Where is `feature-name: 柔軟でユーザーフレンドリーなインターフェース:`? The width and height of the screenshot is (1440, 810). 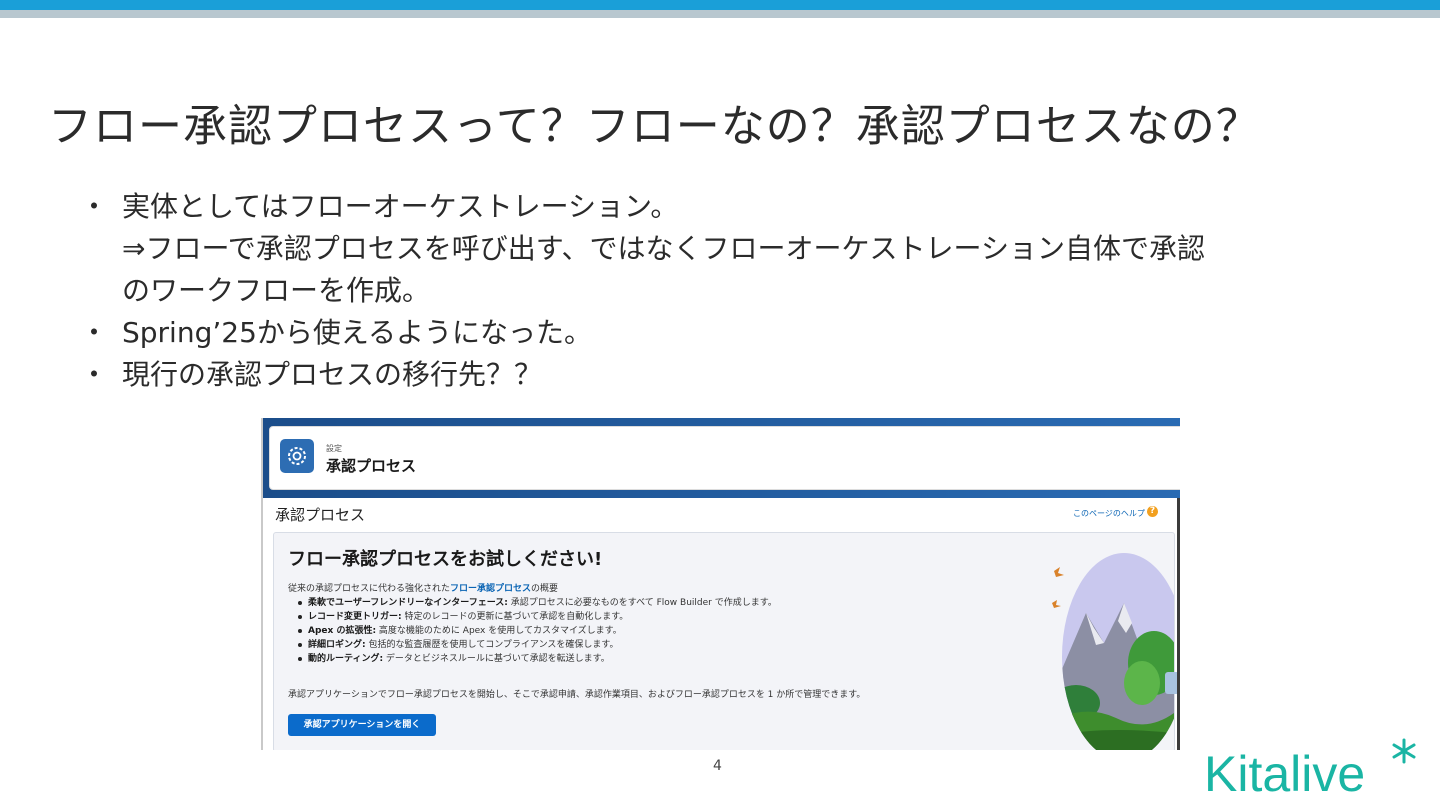
feature-name: 柔軟でユーザーフレンドリーなインターフェース: is located at coordinates (408, 603).